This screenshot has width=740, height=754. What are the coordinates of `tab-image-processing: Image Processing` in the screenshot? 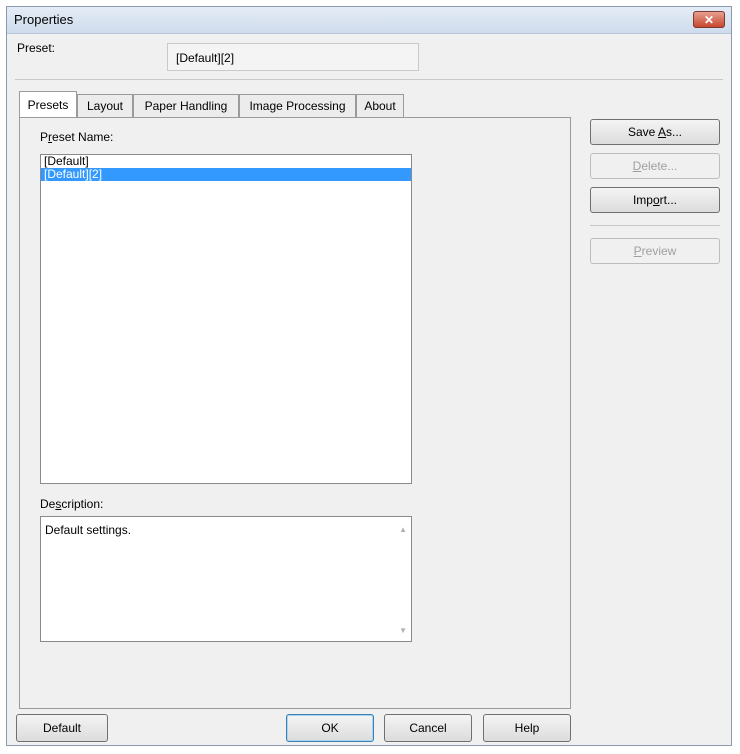 It's located at (297, 105).